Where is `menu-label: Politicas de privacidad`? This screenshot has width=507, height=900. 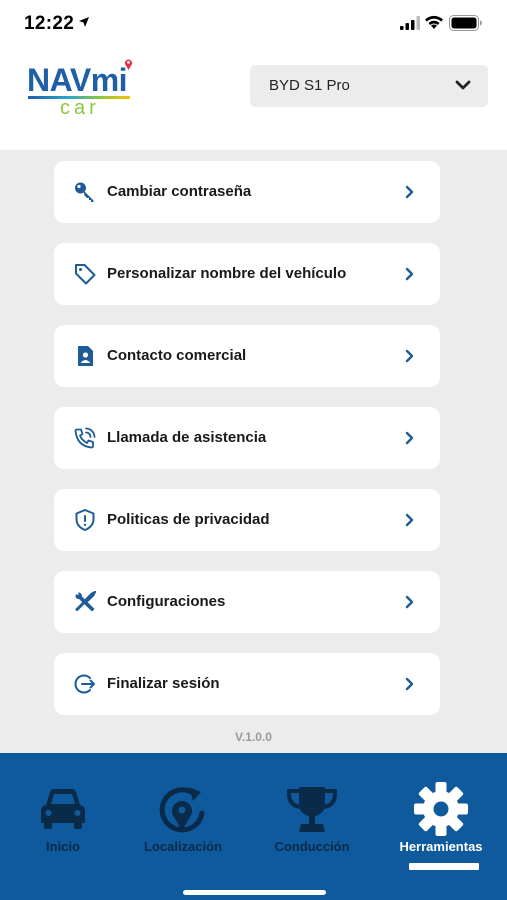
menu-label: Politicas de privacidad is located at coordinates (188, 519).